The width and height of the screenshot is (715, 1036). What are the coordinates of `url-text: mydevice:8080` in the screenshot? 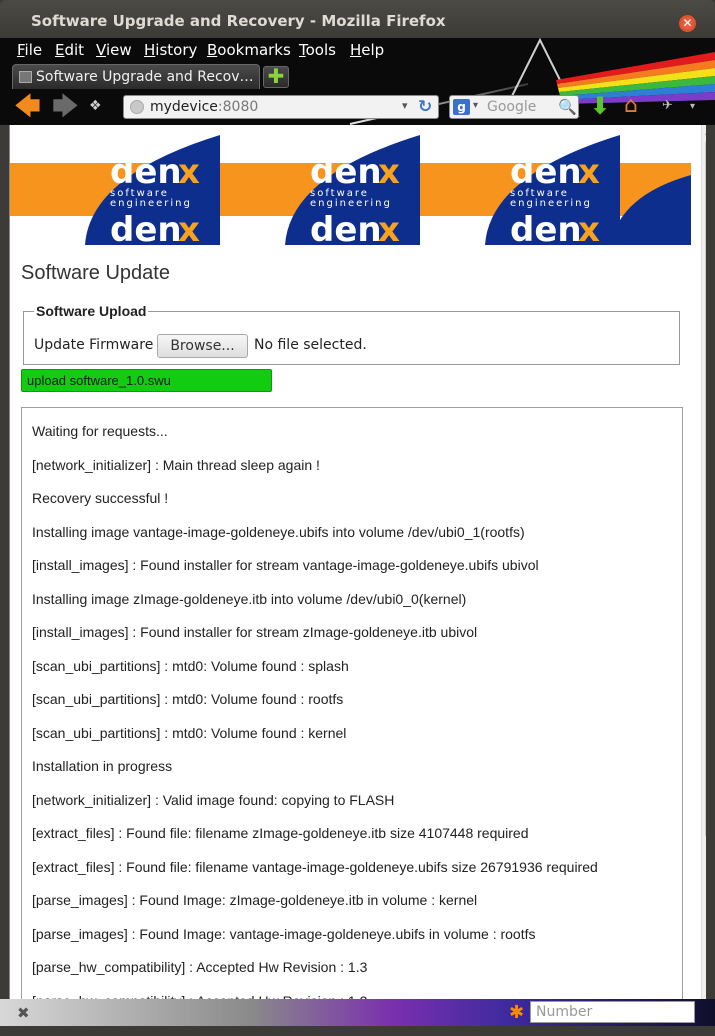 It's located at (204, 107).